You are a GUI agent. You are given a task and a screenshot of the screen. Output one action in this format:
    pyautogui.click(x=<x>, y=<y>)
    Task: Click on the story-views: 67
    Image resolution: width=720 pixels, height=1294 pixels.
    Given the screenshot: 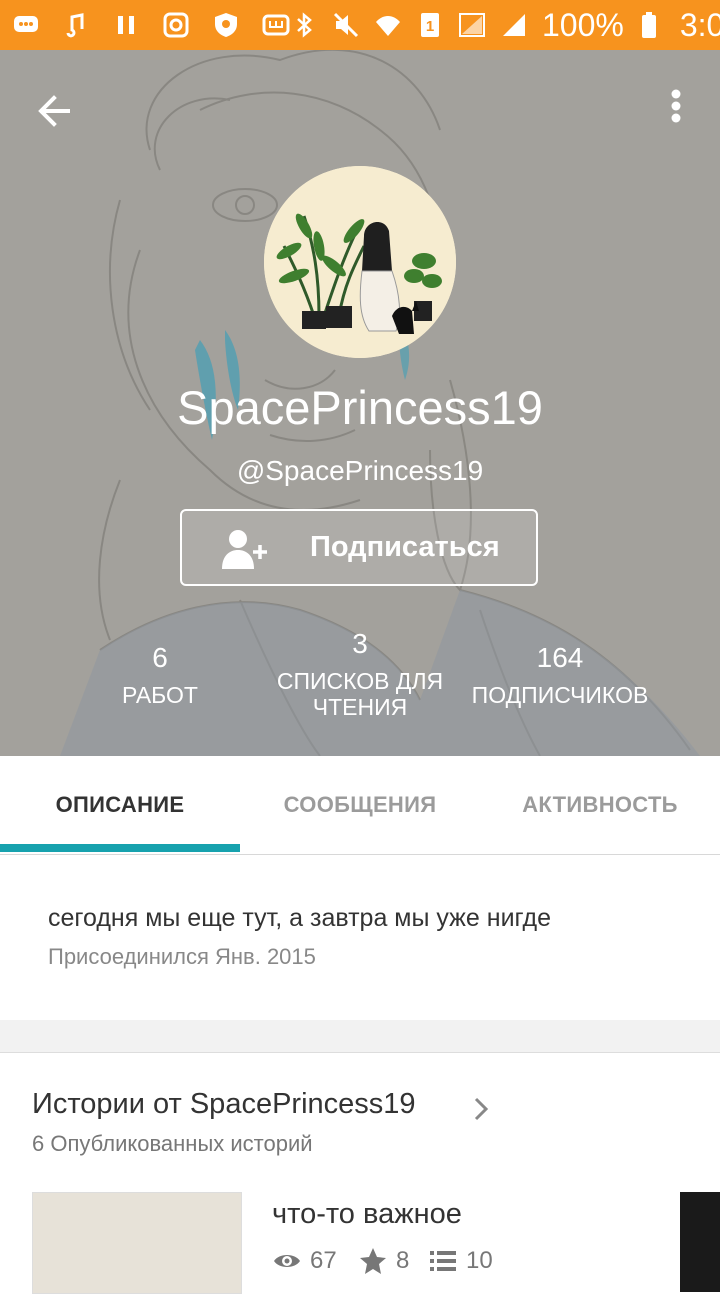 What is the action you would take?
    pyautogui.click(x=304, y=1261)
    